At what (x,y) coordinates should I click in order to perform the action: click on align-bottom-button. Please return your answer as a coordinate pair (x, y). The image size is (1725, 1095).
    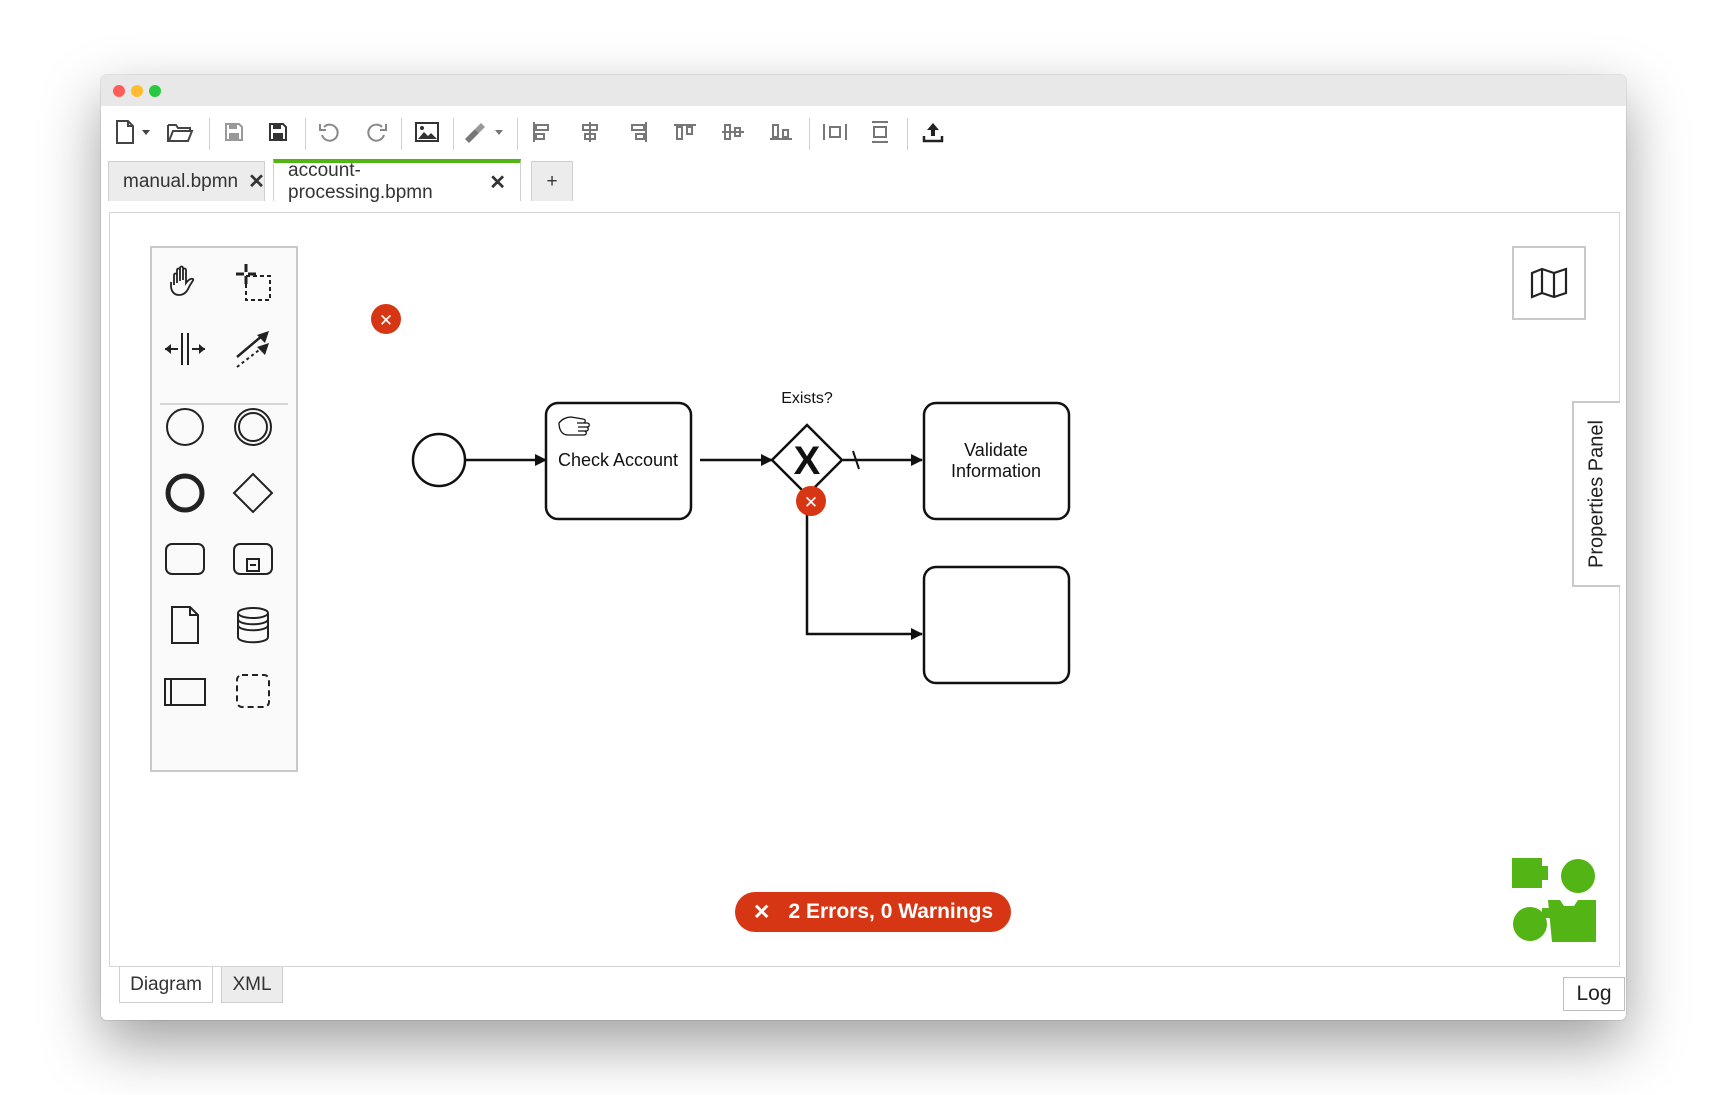
    Looking at the image, I should click on (781, 132).